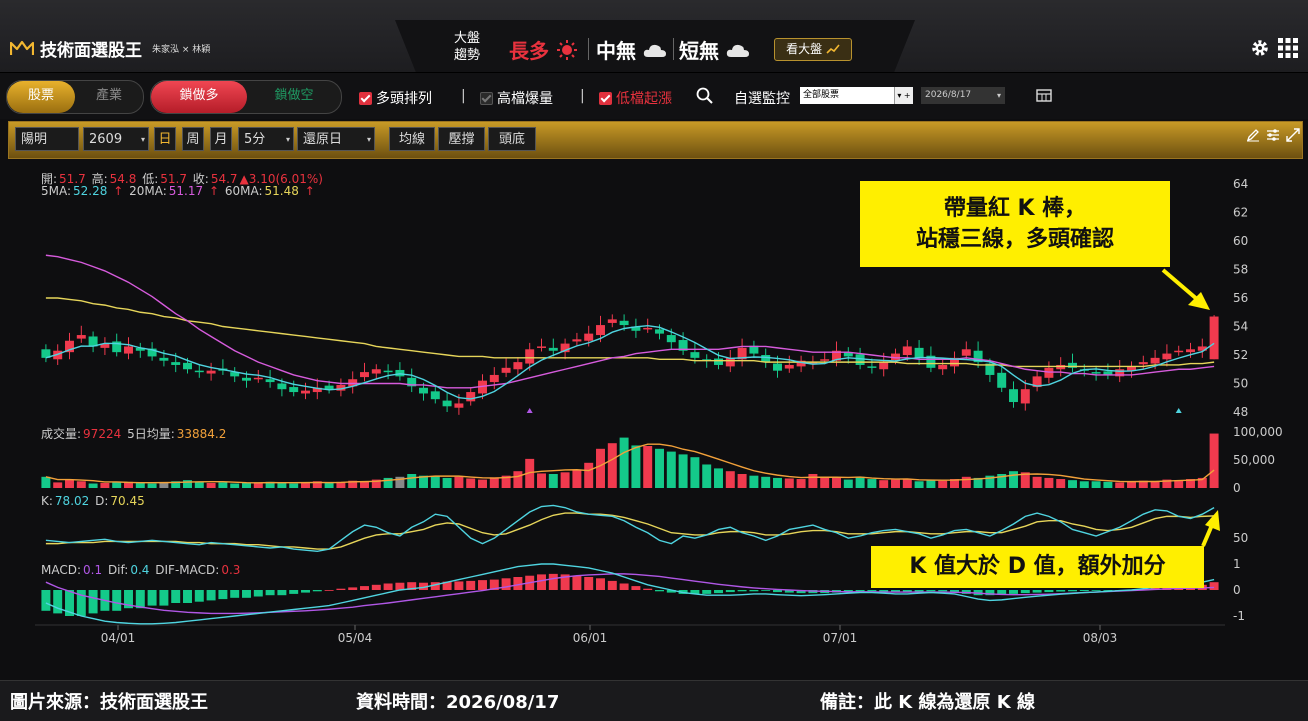 The height and width of the screenshot is (721, 1308). Describe the element at coordinates (630, 332) in the screenshot. I see `ma60-line` at that location.